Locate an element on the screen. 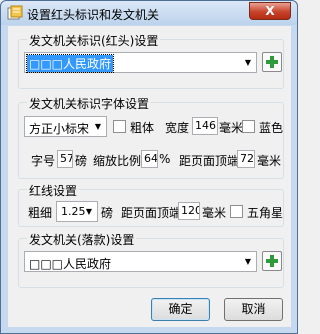 The height and width of the screenshot is (334, 320). app-icon is located at coordinates (15, 12).